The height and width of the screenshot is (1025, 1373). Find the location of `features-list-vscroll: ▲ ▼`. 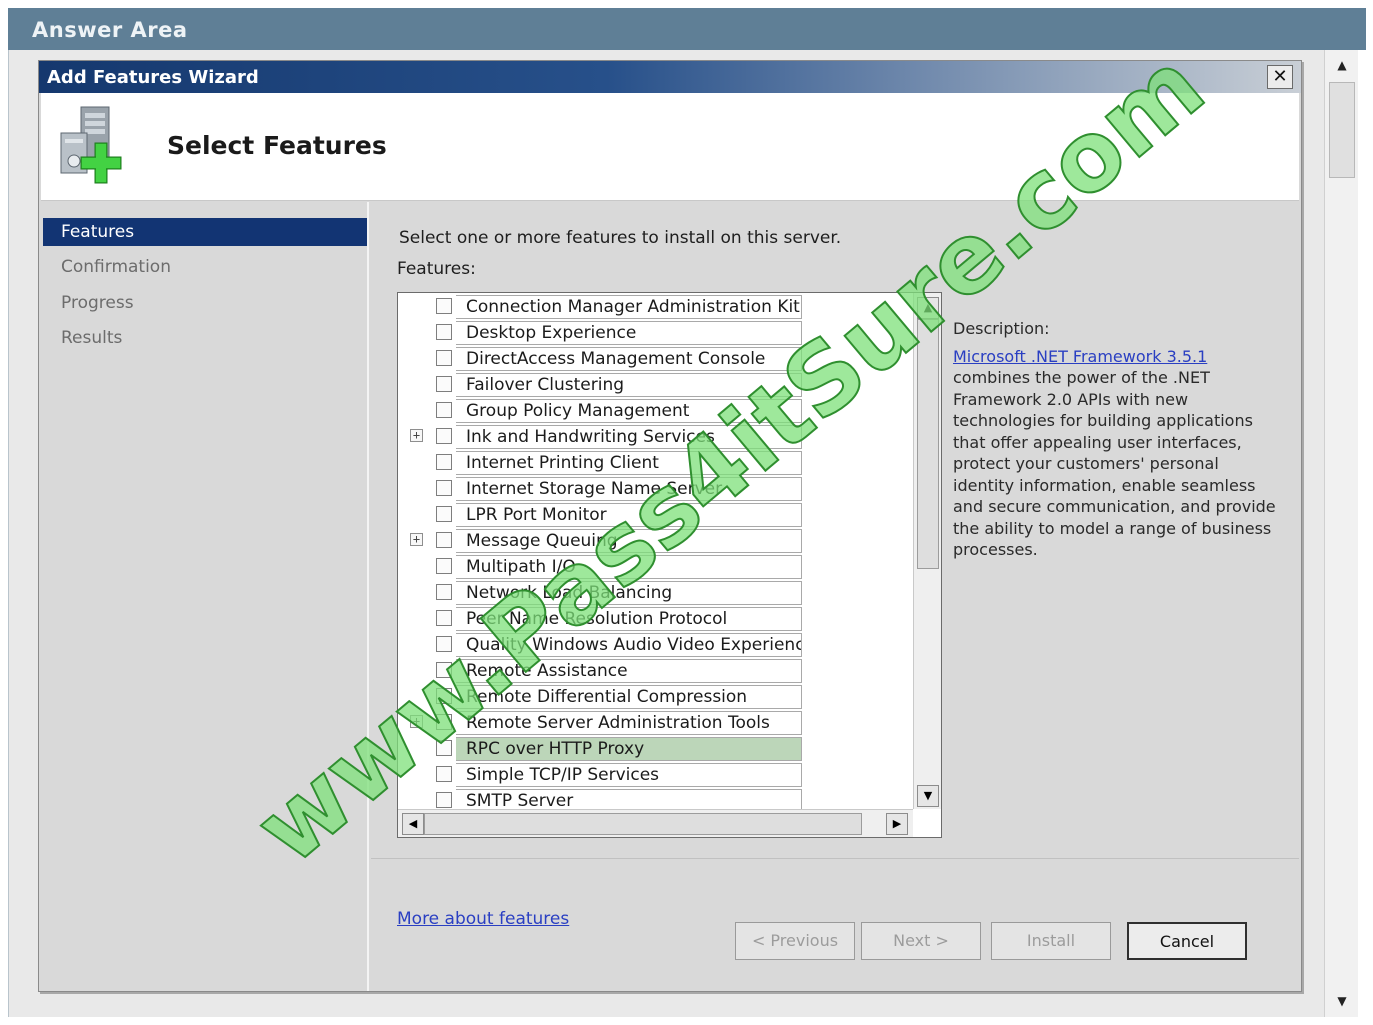

features-list-vscroll: ▲ ▼ is located at coordinates (927, 551).